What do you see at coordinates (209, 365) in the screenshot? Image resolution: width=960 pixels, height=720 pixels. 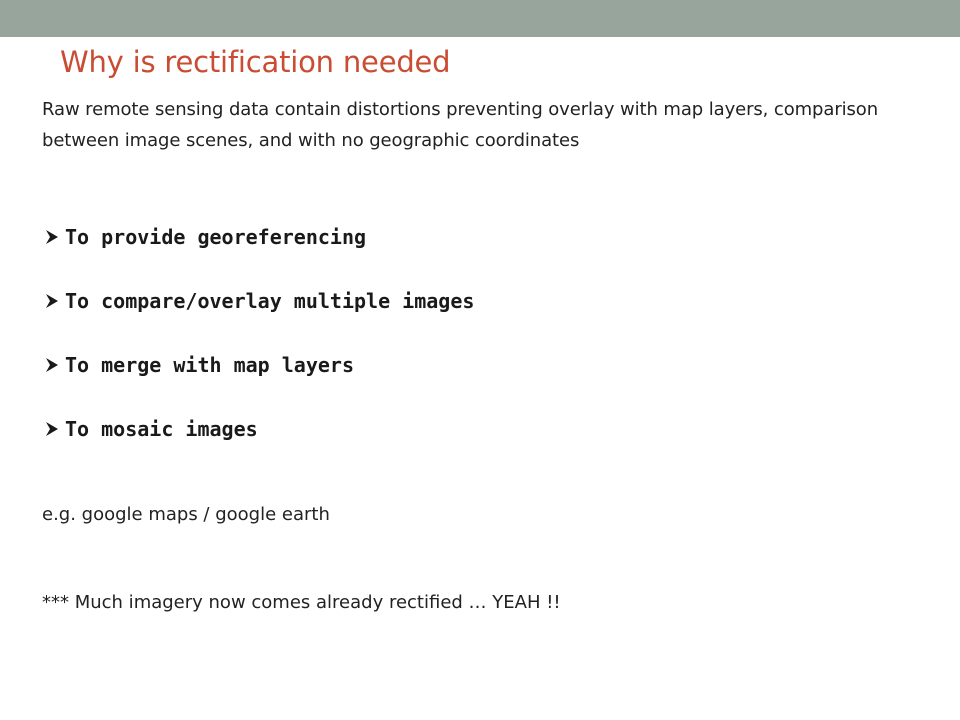 I see `bullet-label: To merge with map layers` at bounding box center [209, 365].